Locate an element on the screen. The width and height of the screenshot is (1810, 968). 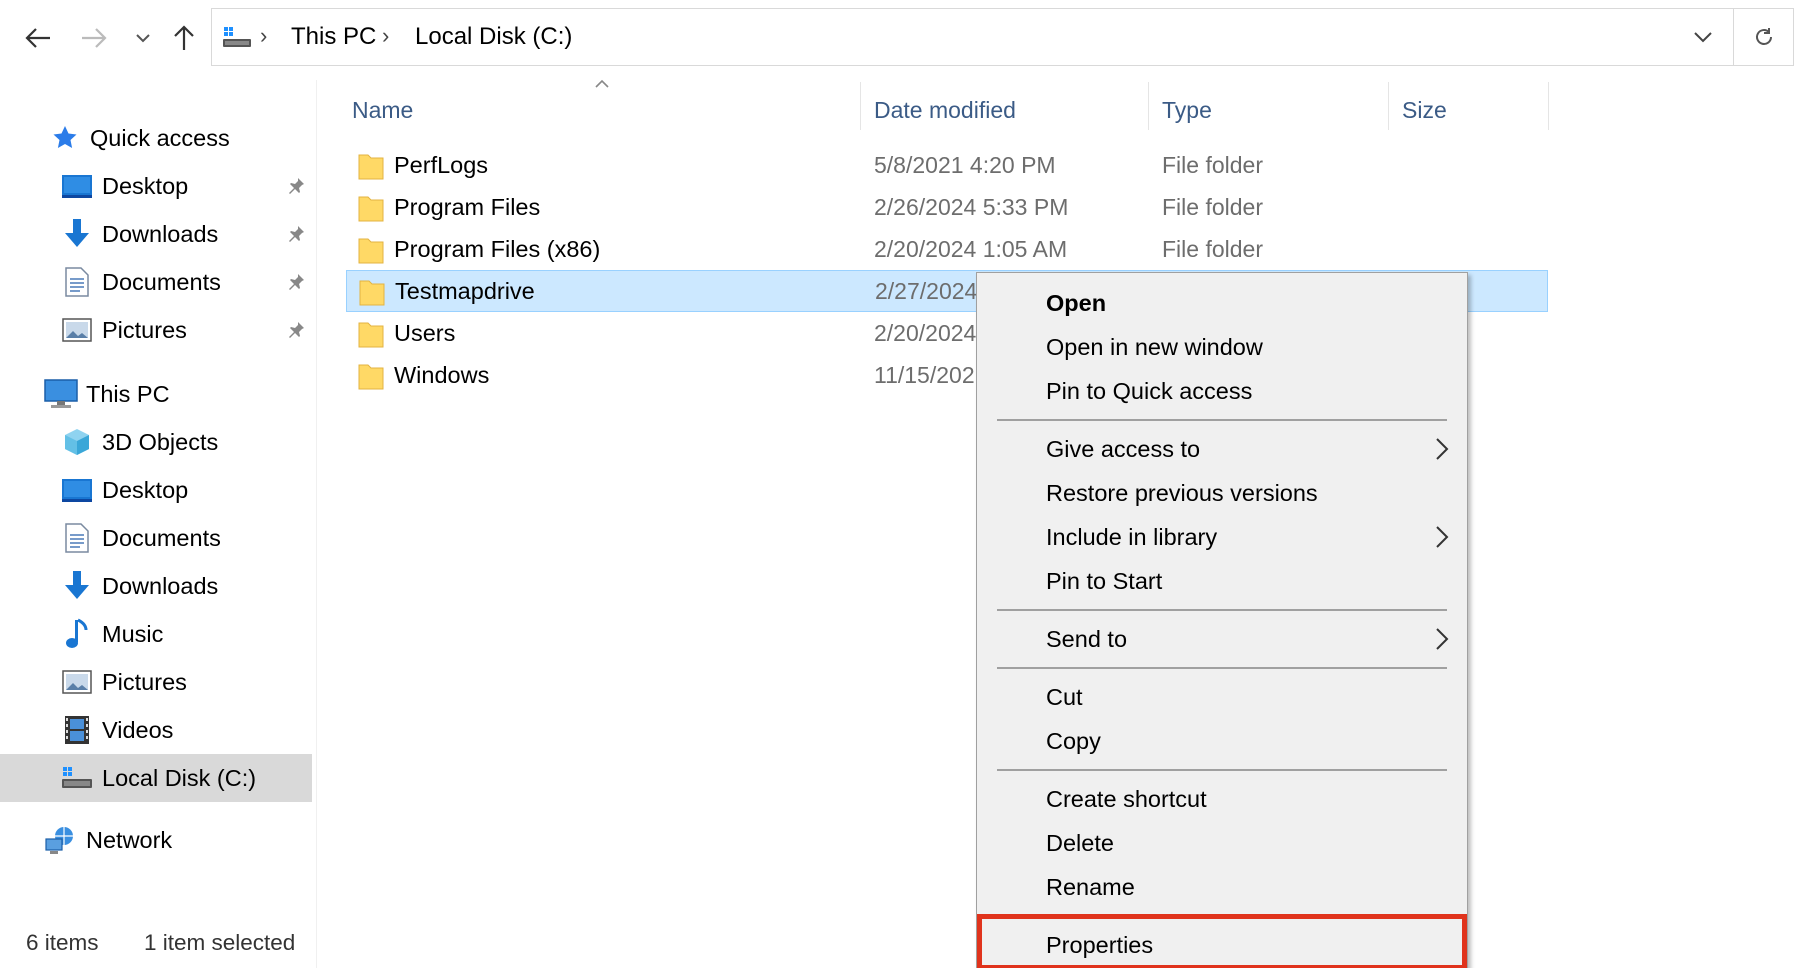
column-header-date: Date modified is located at coordinates (945, 110).